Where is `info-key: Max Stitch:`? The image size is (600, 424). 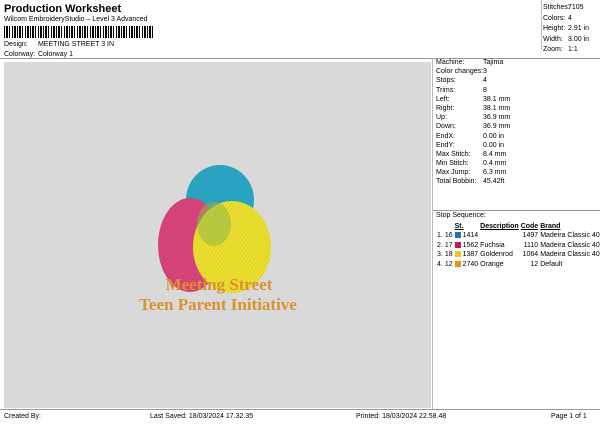 info-key: Max Stitch: is located at coordinates (453, 154).